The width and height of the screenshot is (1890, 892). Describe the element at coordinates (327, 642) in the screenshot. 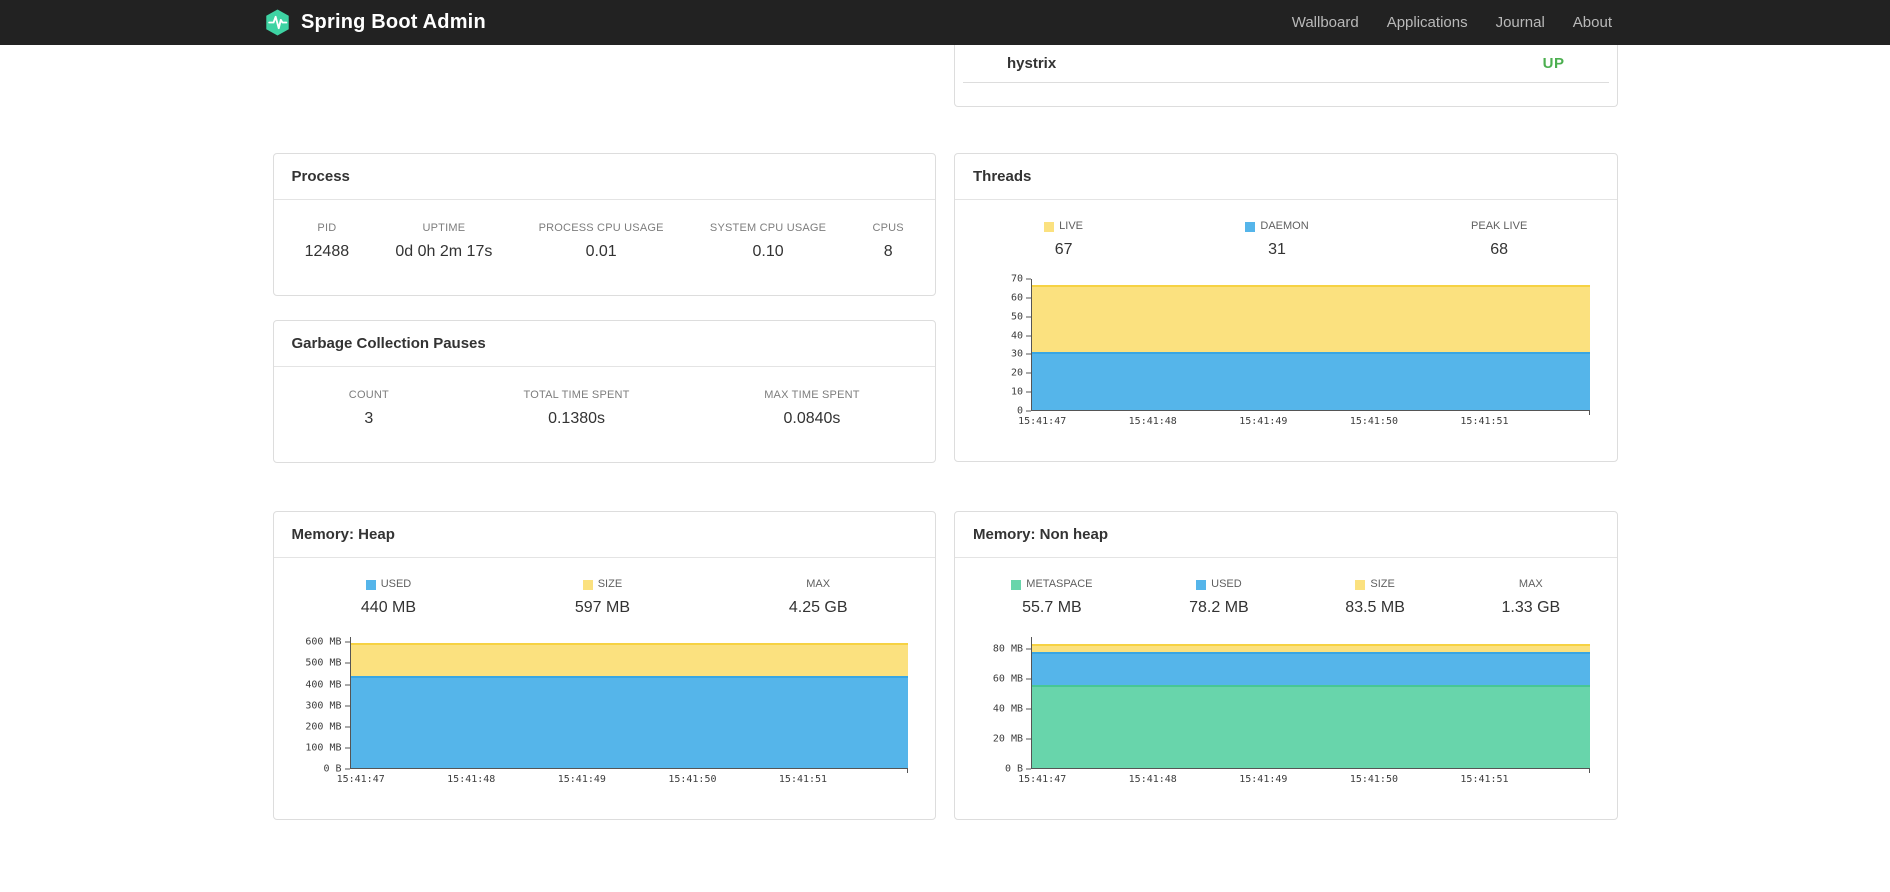

I see `y-tick: 600 MB` at that location.